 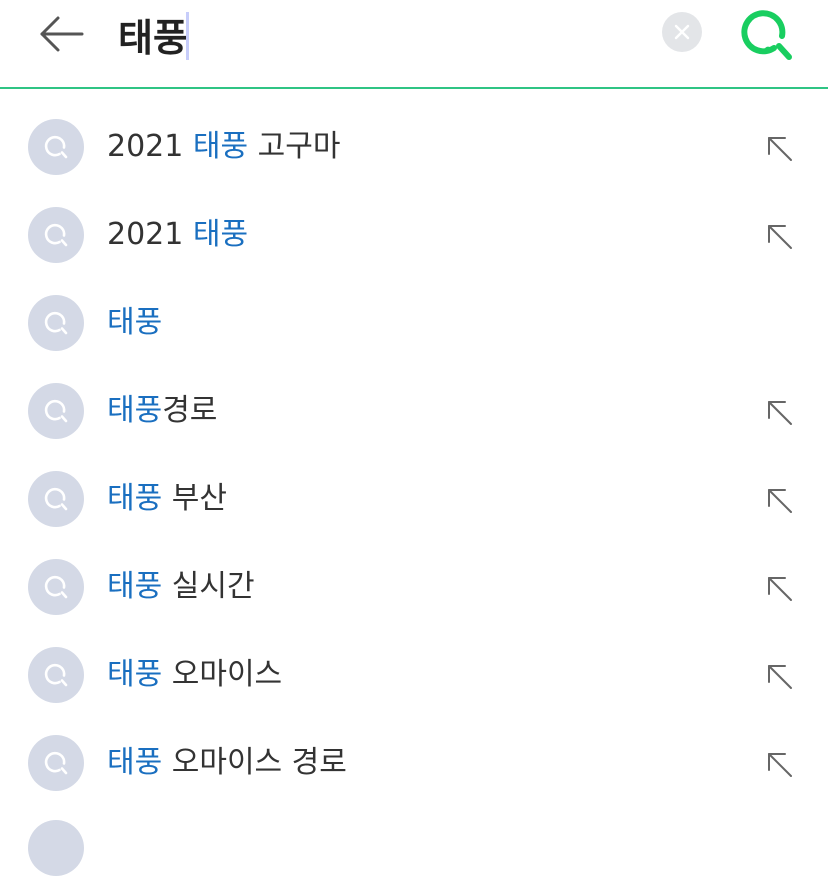 What do you see at coordinates (370, 223) in the screenshot?
I see `suggestion-link: 2021 태풍` at bounding box center [370, 223].